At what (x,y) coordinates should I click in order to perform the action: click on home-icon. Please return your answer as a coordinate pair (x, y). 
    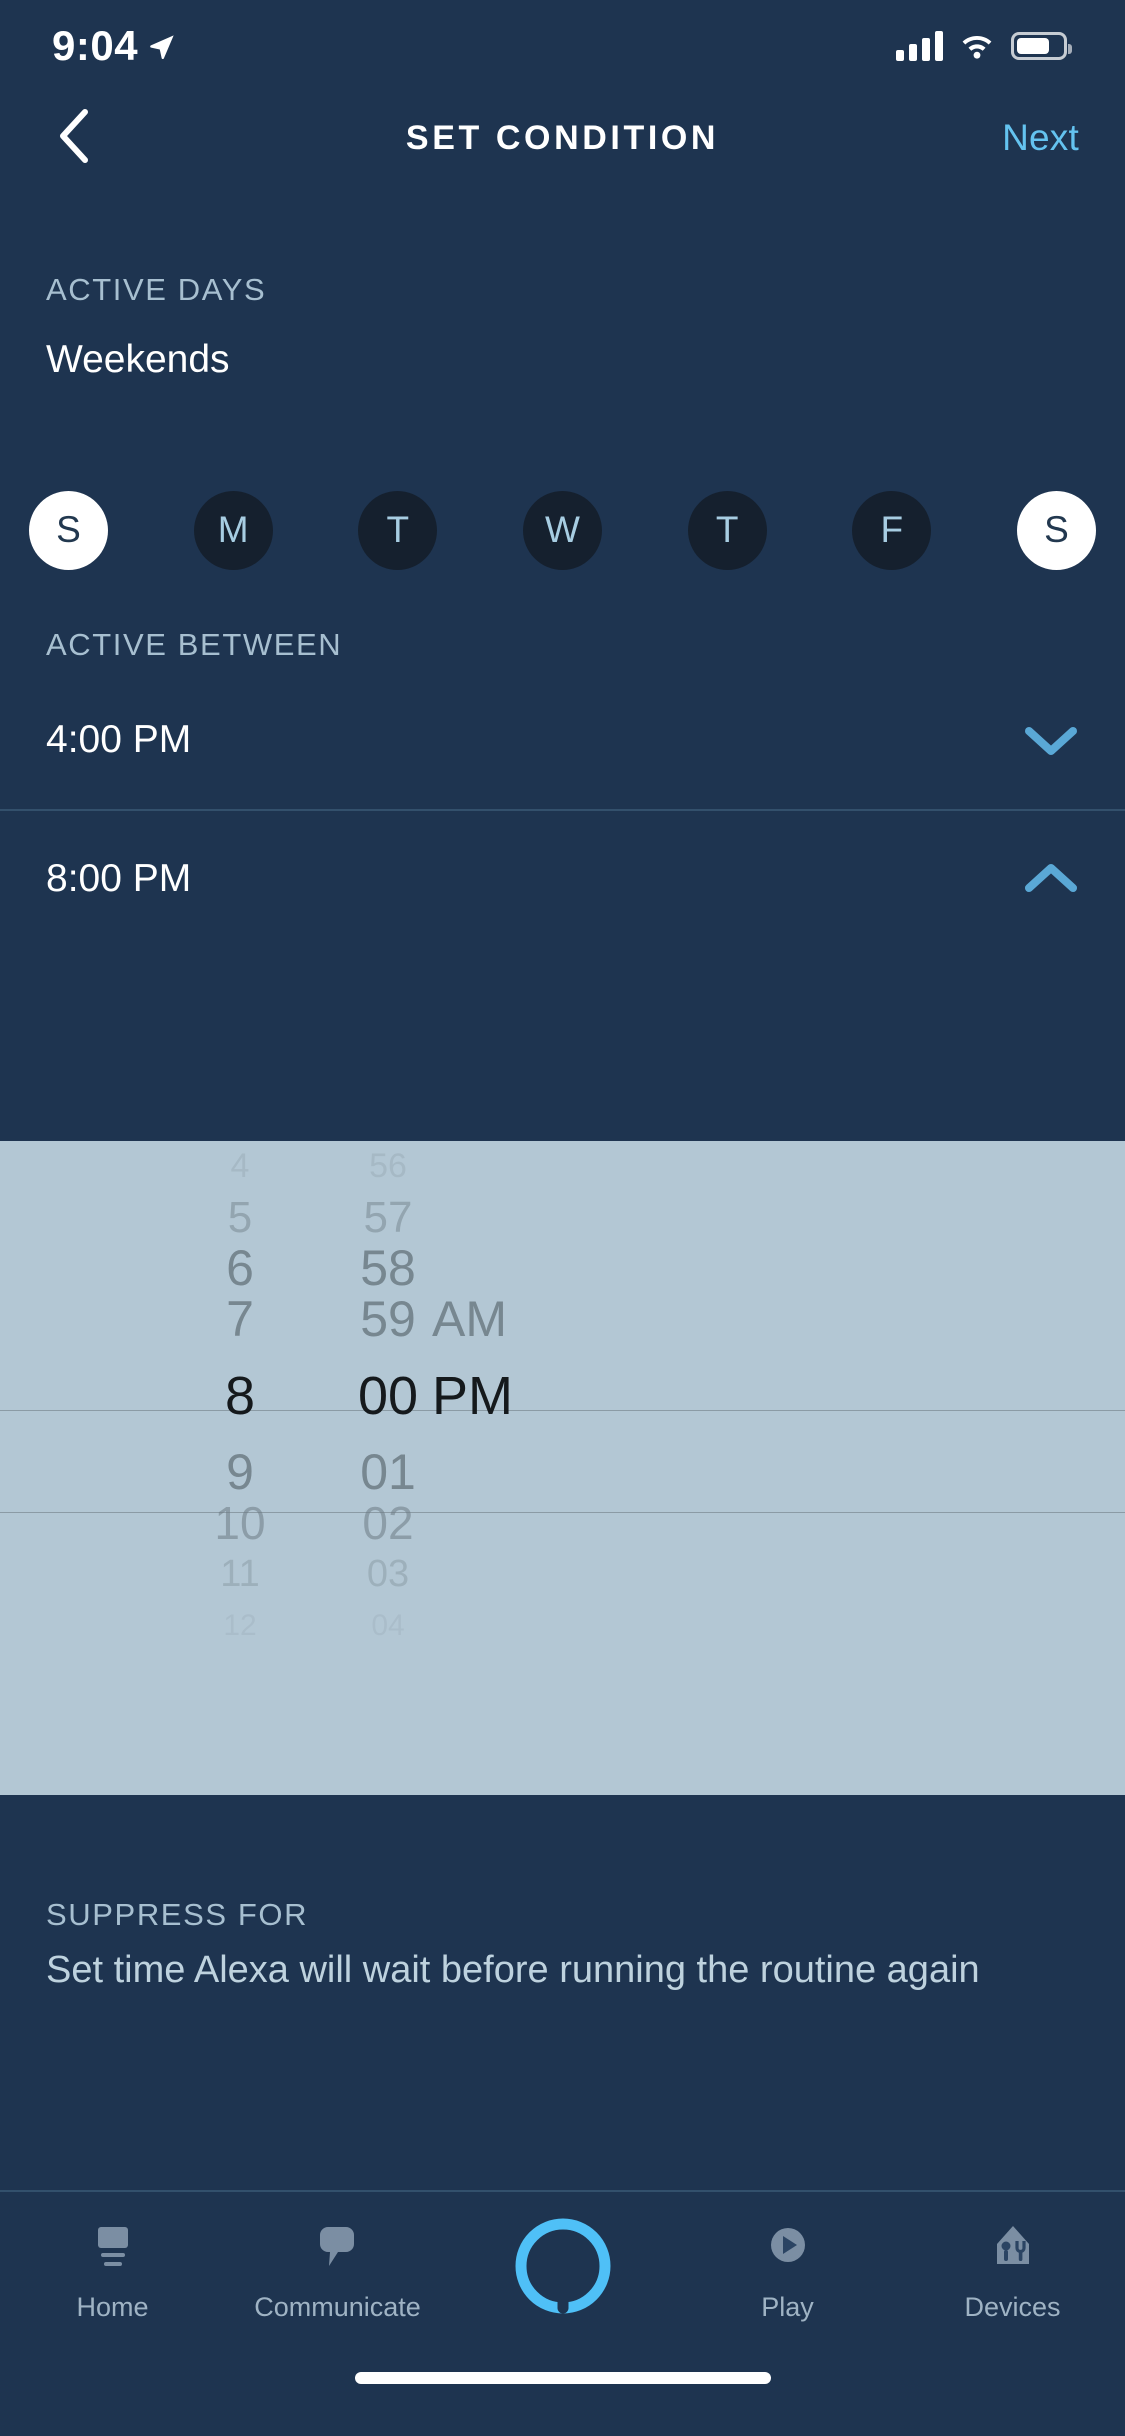
    Looking at the image, I should click on (113, 2248).